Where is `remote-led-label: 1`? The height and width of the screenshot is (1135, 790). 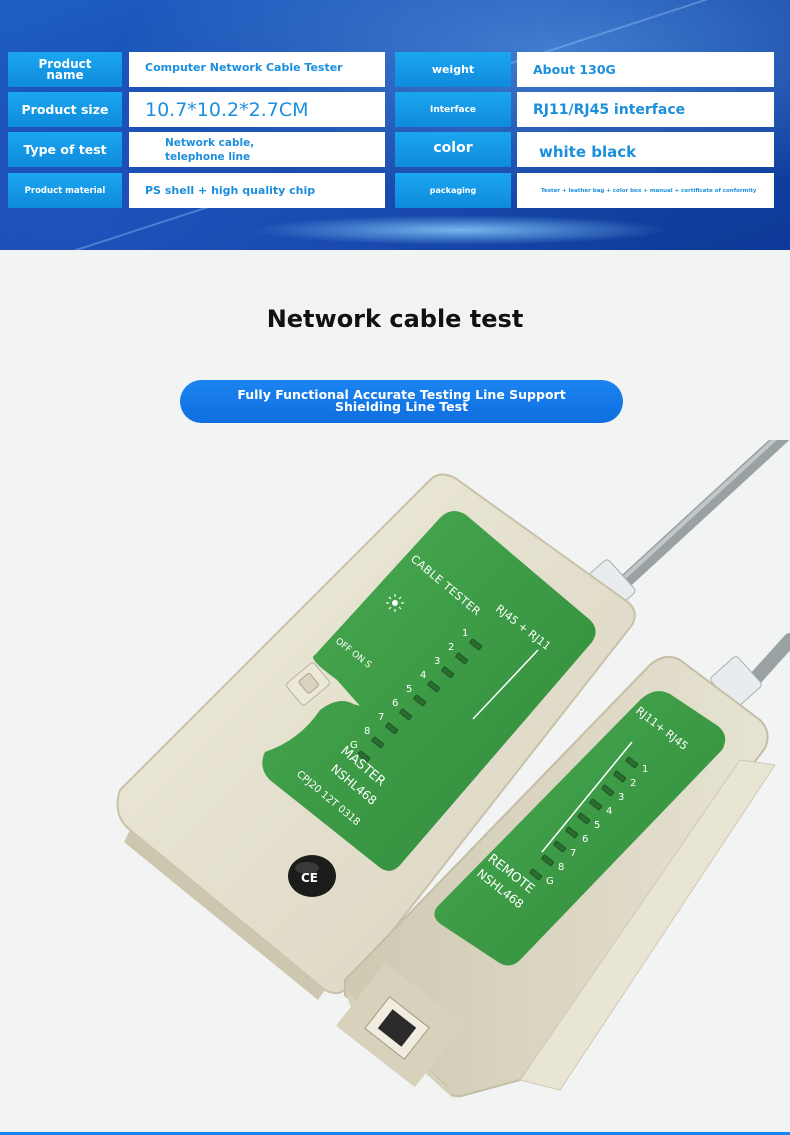
remote-led-label: 1 is located at coordinates (645, 769).